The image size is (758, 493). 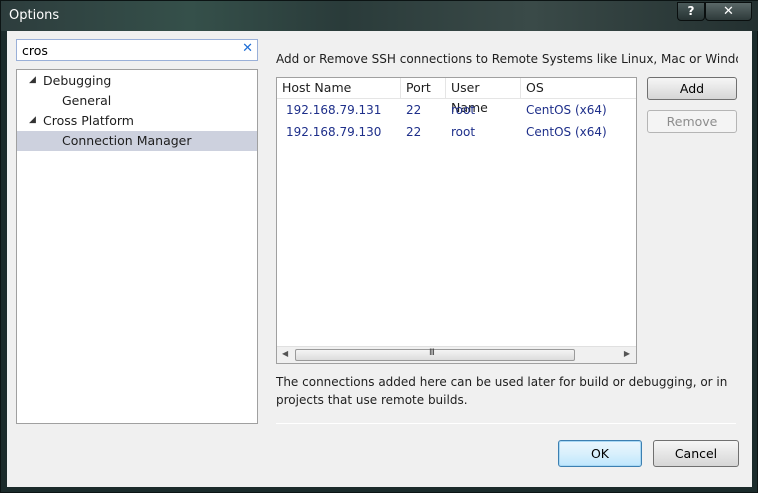 I want to click on scroll-right-icon: ▶, so click(x=627, y=353).